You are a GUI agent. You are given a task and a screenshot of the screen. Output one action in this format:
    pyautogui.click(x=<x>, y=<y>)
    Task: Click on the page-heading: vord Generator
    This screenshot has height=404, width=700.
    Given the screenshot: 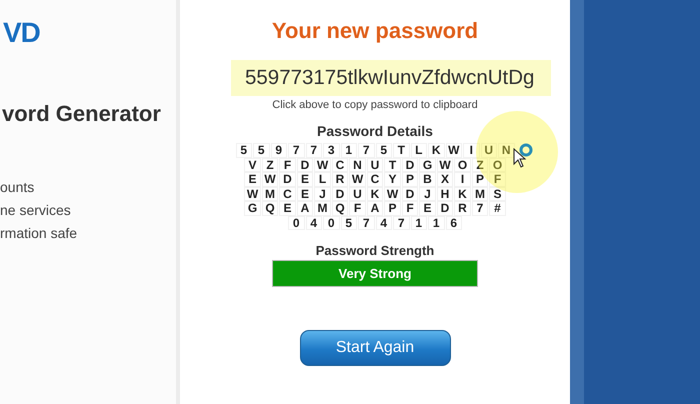 What is the action you would take?
    pyautogui.click(x=81, y=114)
    